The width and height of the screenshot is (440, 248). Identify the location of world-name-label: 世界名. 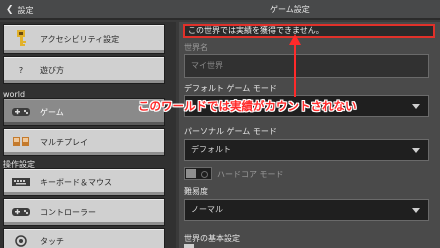
(196, 47).